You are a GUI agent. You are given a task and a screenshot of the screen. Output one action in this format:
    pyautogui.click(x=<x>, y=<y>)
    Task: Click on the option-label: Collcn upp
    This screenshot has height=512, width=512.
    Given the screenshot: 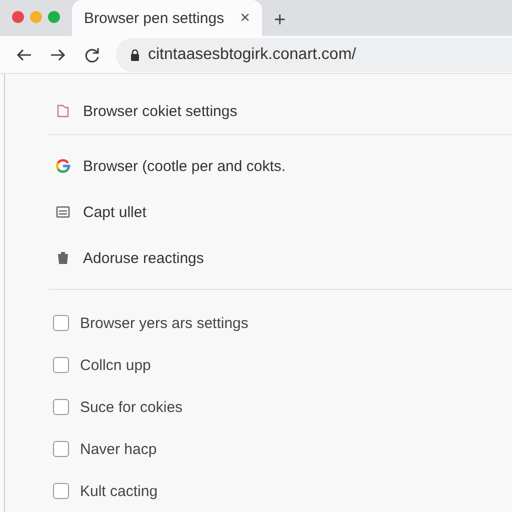 What is the action you would take?
    pyautogui.click(x=115, y=365)
    